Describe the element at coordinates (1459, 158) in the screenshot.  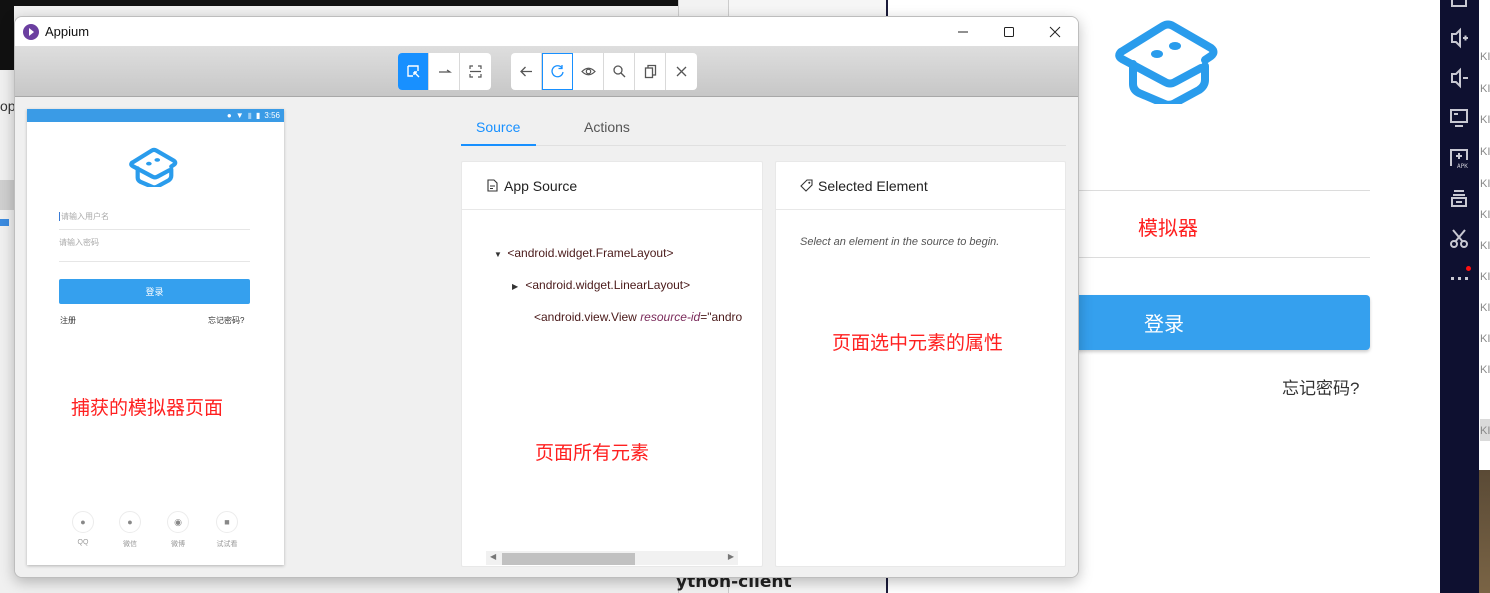
I see `install-apk-icon: APK` at that location.